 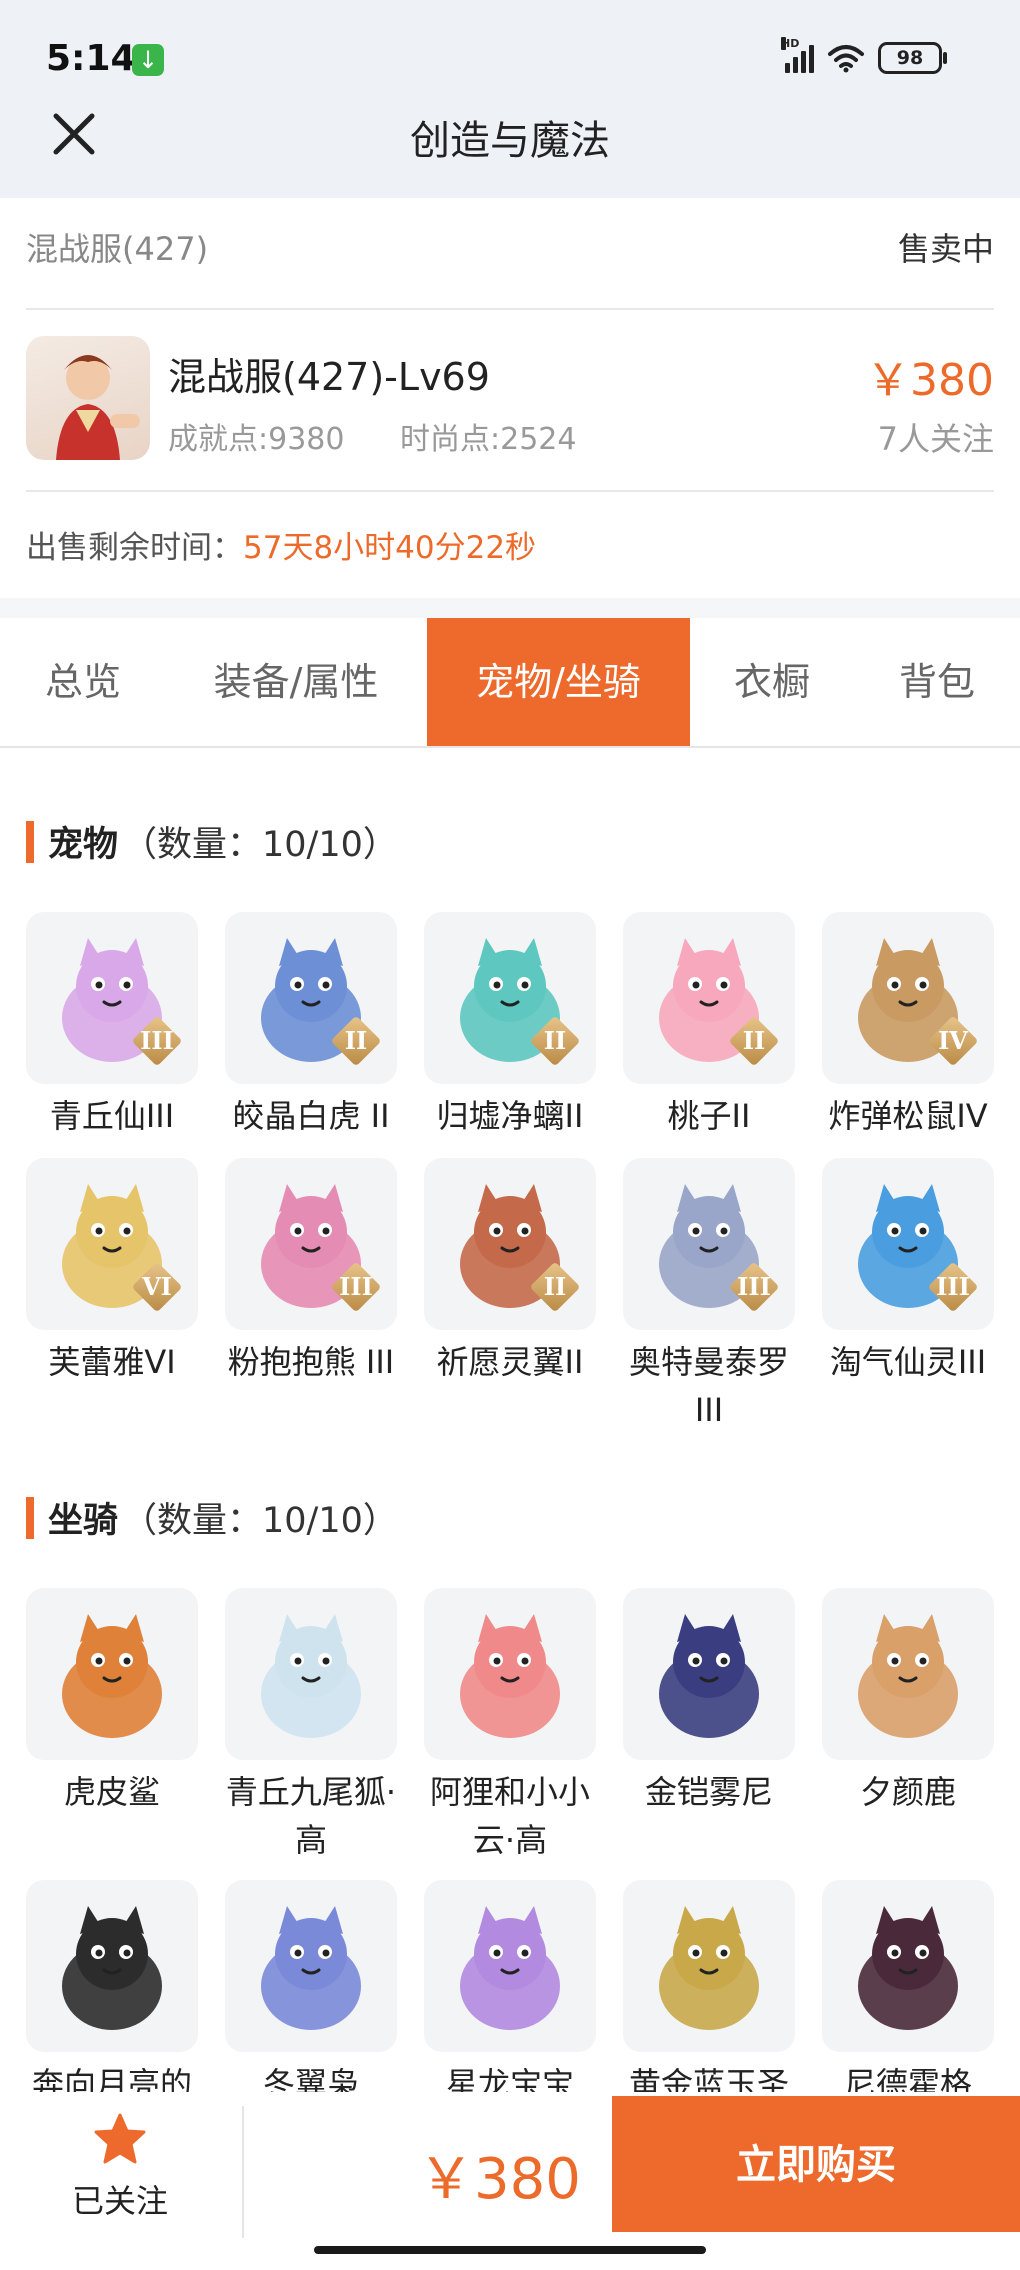 I want to click on item-title: 混战服(427)-Lv69, so click(x=329, y=377).